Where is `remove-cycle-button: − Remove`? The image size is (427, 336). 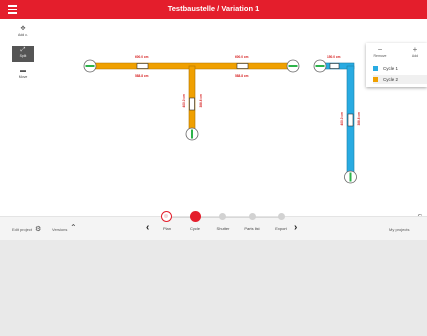 remove-cycle-button: − Remove is located at coordinates (380, 52).